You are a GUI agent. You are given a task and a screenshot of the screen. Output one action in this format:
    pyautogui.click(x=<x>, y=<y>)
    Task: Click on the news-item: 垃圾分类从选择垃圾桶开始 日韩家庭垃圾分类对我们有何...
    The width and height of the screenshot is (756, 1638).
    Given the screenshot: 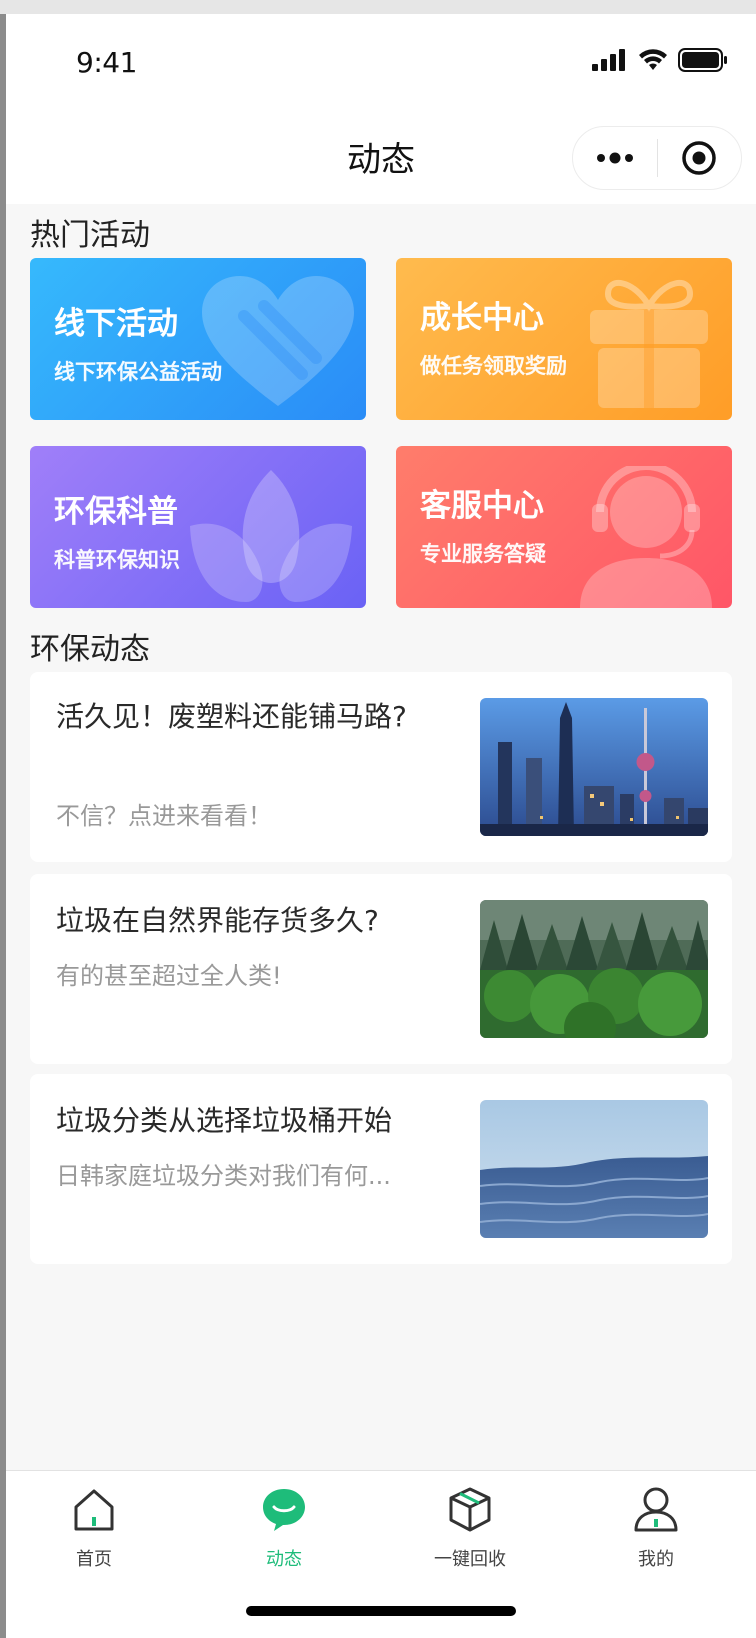 What is the action you would take?
    pyautogui.click(x=381, y=1169)
    